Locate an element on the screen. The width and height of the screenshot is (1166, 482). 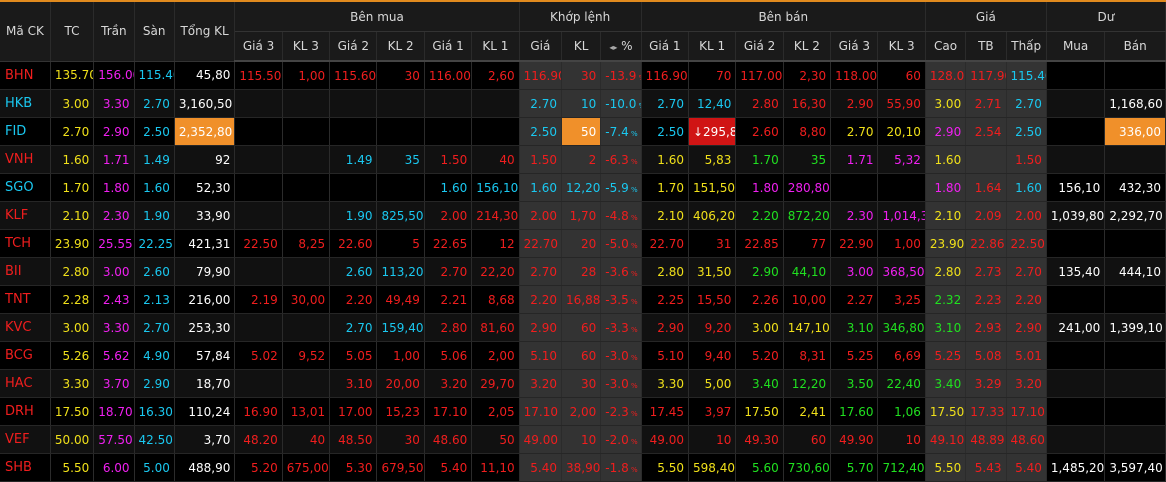
col-ask-p3: Giá 3 is located at coordinates (854, 46).